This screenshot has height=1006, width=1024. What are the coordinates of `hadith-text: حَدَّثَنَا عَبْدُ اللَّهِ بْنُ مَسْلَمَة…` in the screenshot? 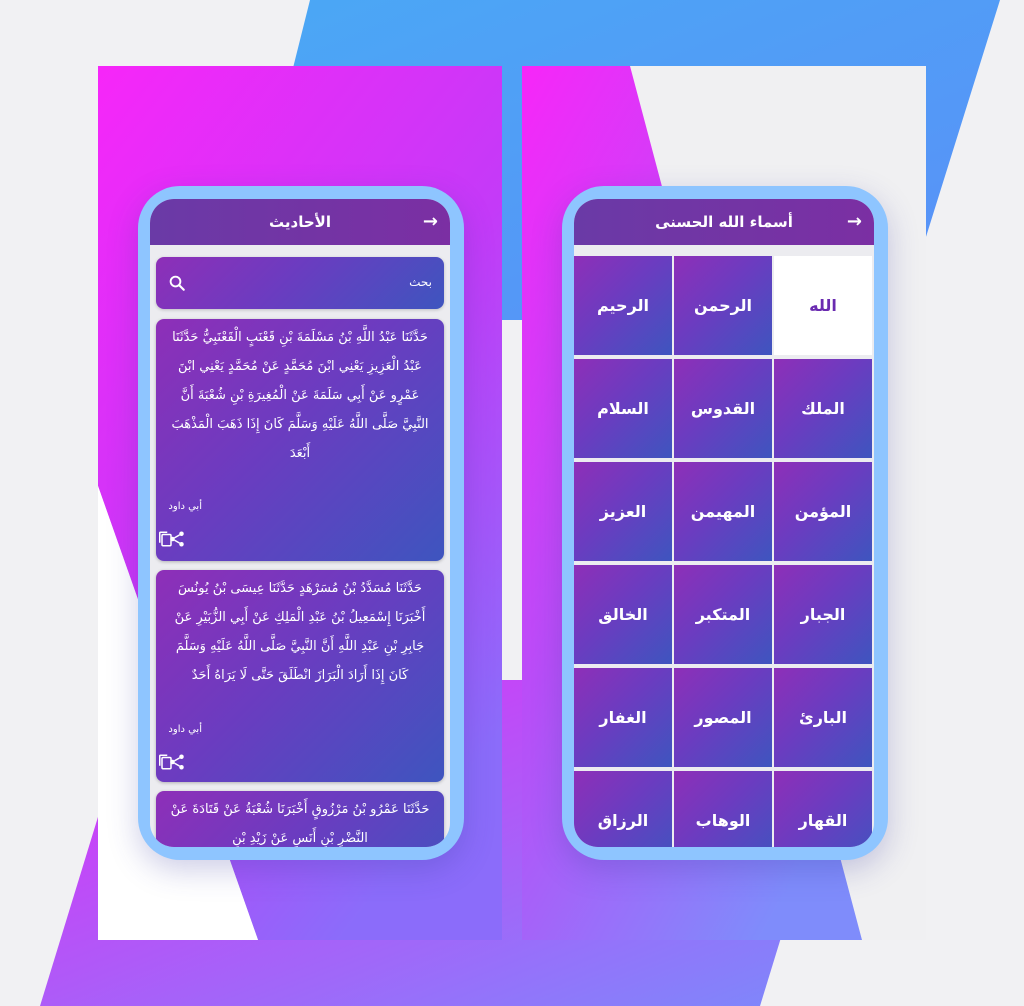 It's located at (300, 395).